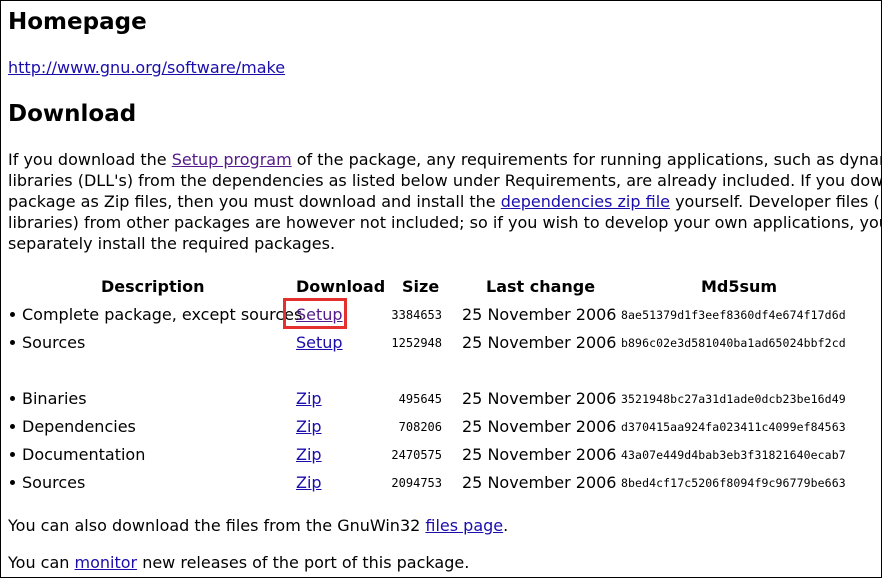 The height and width of the screenshot is (578, 882). Describe the element at coordinates (309, 426) in the screenshot. I see `dependencies-zip-download-link: Zip` at that location.